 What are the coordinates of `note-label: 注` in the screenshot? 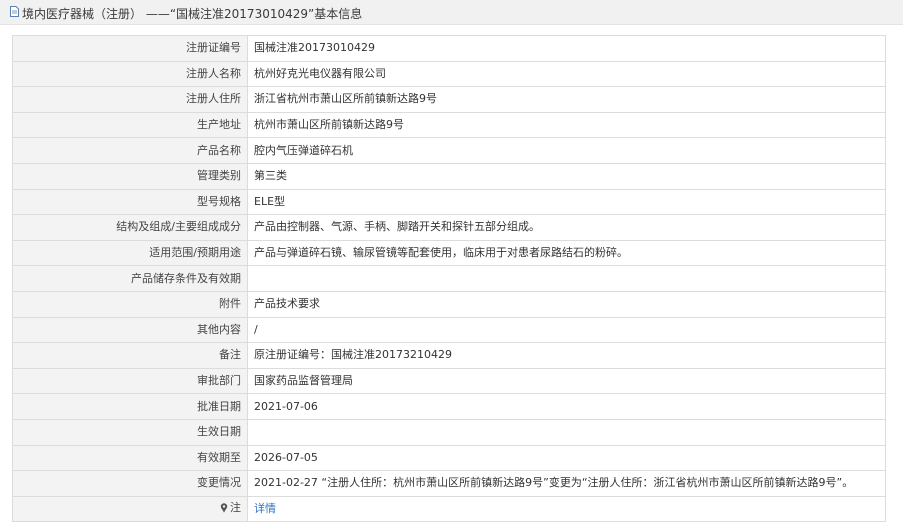 It's located at (235, 507).